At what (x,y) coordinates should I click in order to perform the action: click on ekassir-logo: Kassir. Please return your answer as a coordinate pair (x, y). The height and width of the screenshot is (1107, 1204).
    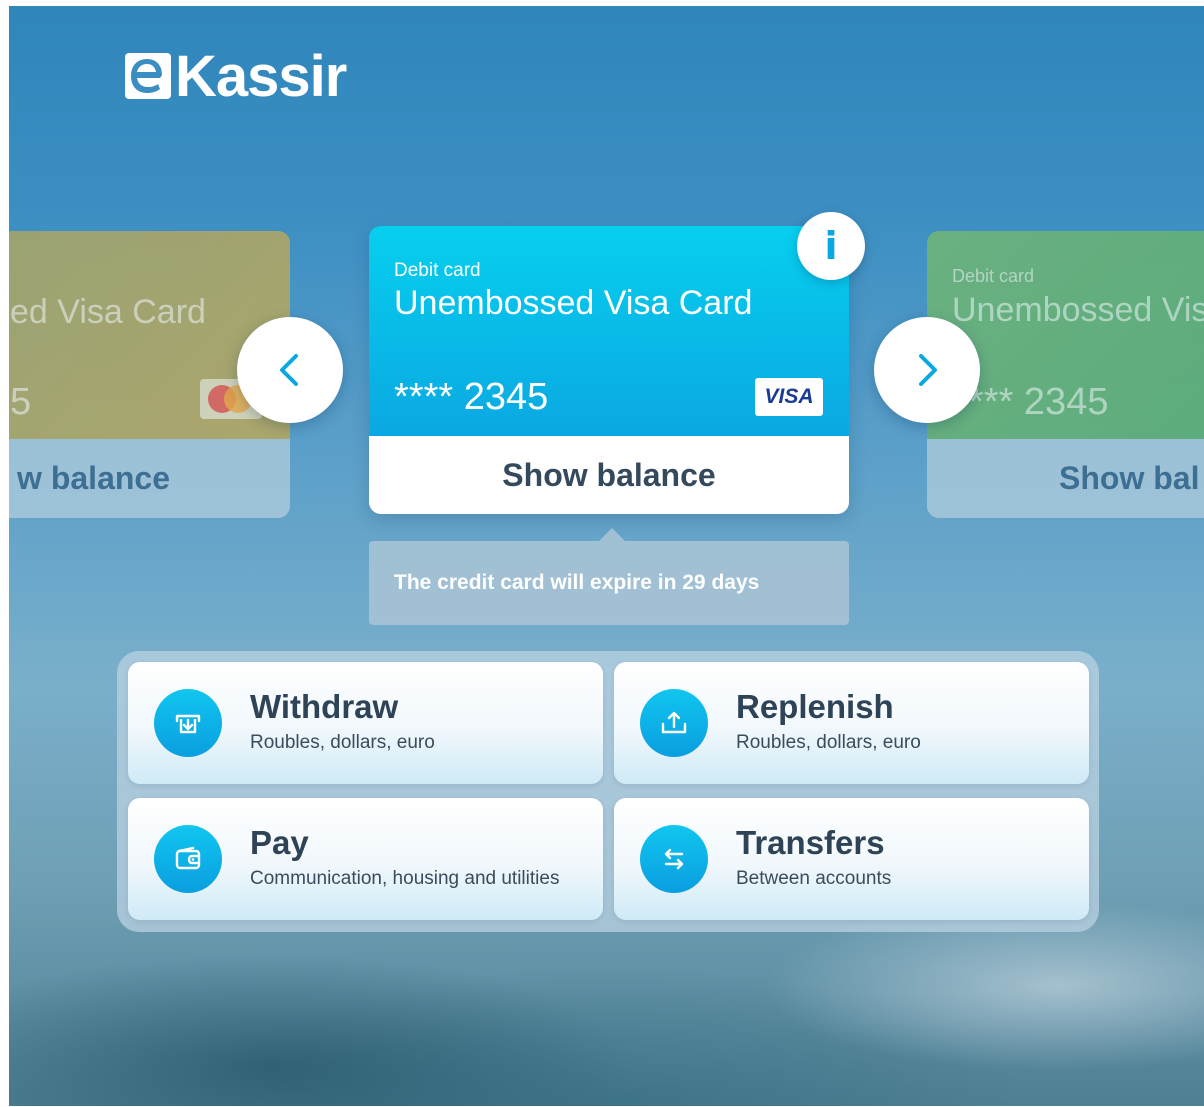
    Looking at the image, I should click on (236, 76).